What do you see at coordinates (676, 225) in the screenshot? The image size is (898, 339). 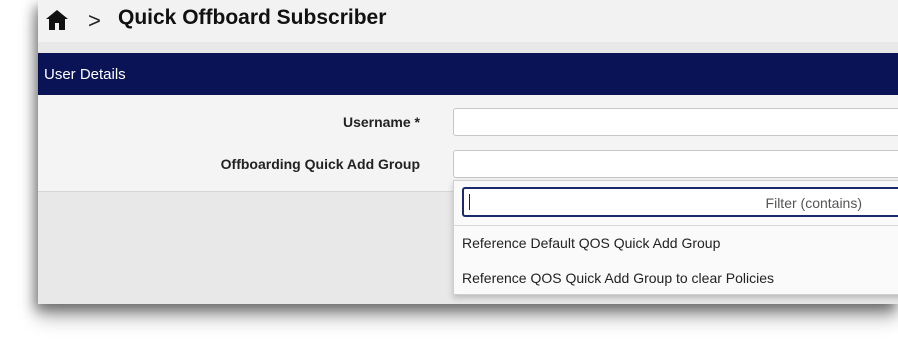 I see `dropdown-divider` at bounding box center [676, 225].